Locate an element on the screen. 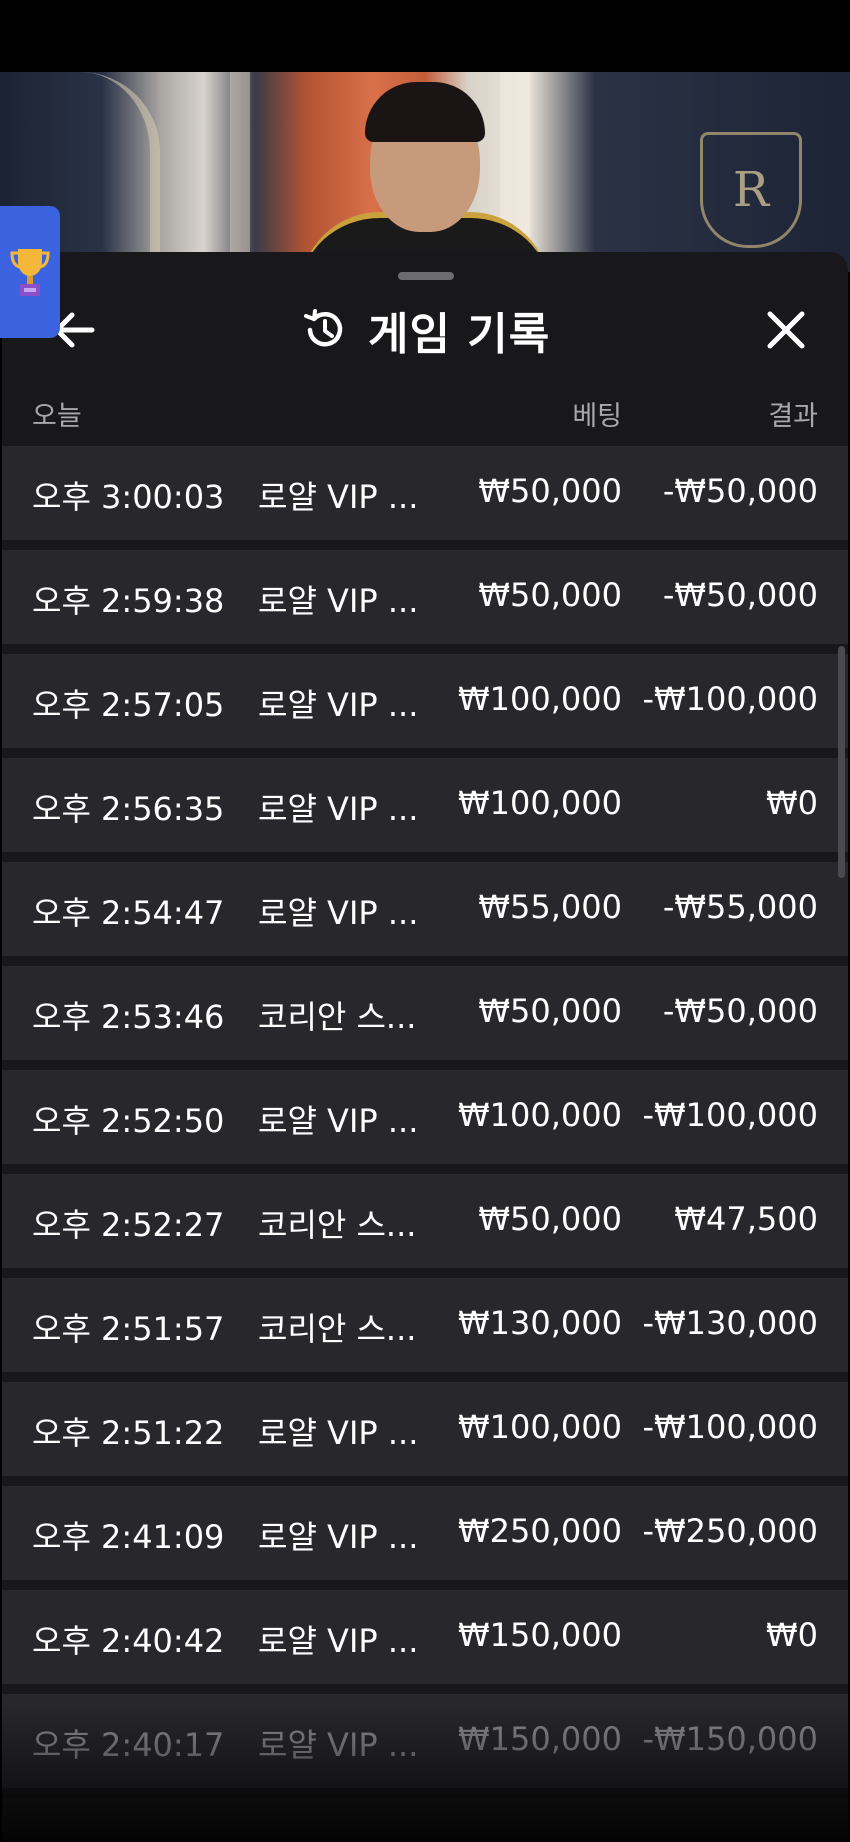 The width and height of the screenshot is (850, 1842). history-row: 오후 2:56:35 로얄 VIP ... ₩100,000 ₩0 is located at coordinates (425, 805).